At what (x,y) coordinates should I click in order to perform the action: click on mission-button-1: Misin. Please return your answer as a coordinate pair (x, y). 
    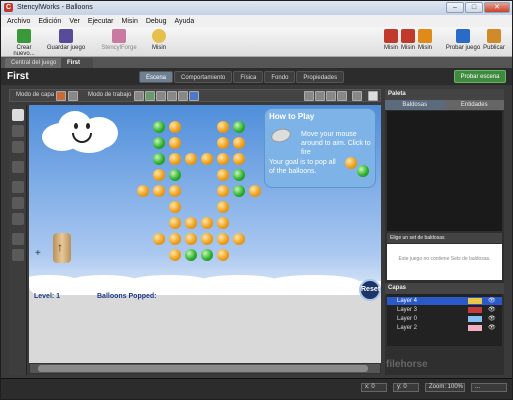
    Looking at the image, I should click on (391, 40).